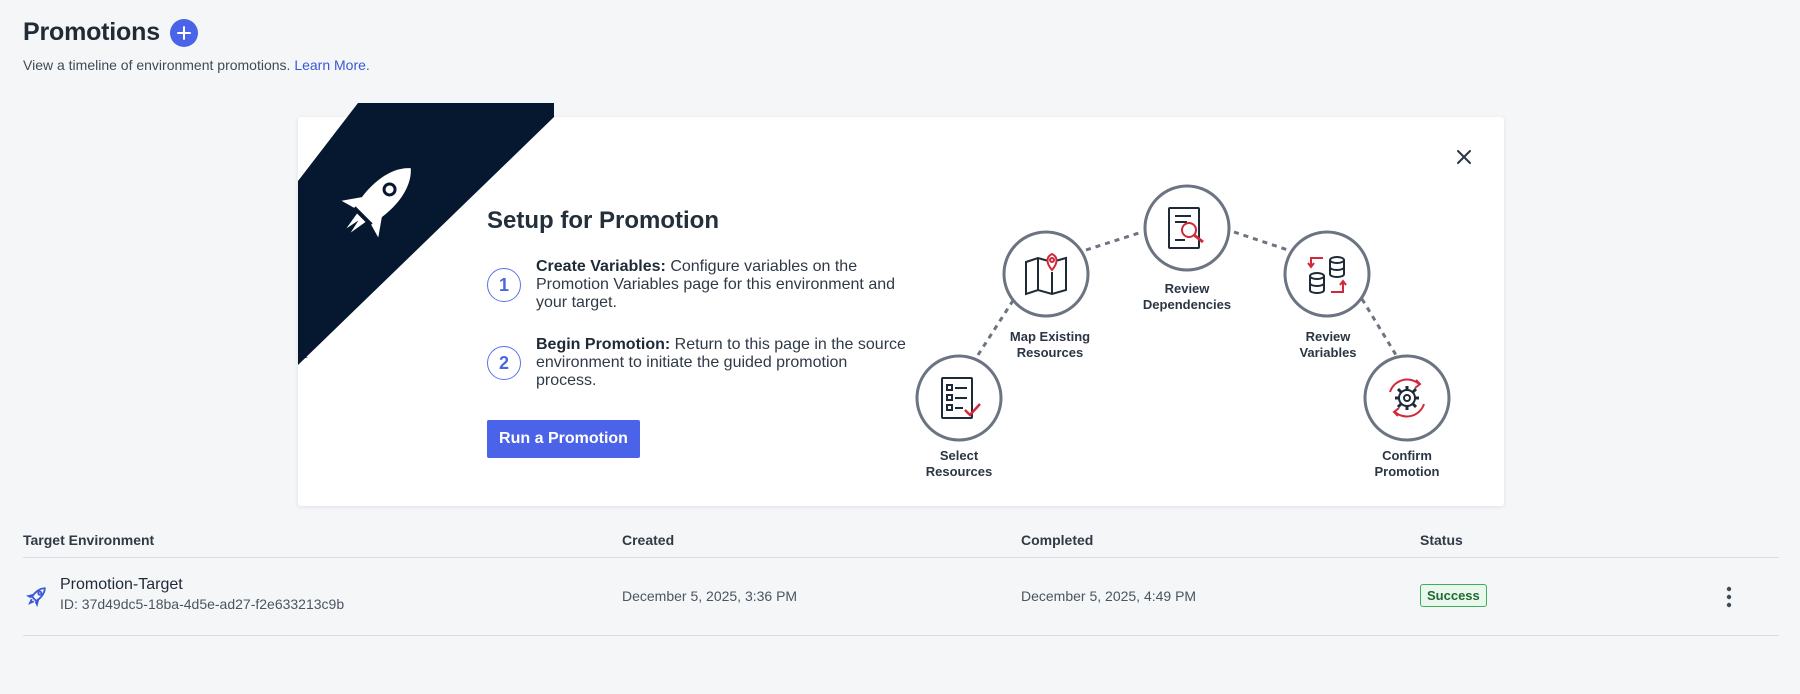 The image size is (1800, 694). I want to click on column-header-completed: Completed, so click(1057, 540).